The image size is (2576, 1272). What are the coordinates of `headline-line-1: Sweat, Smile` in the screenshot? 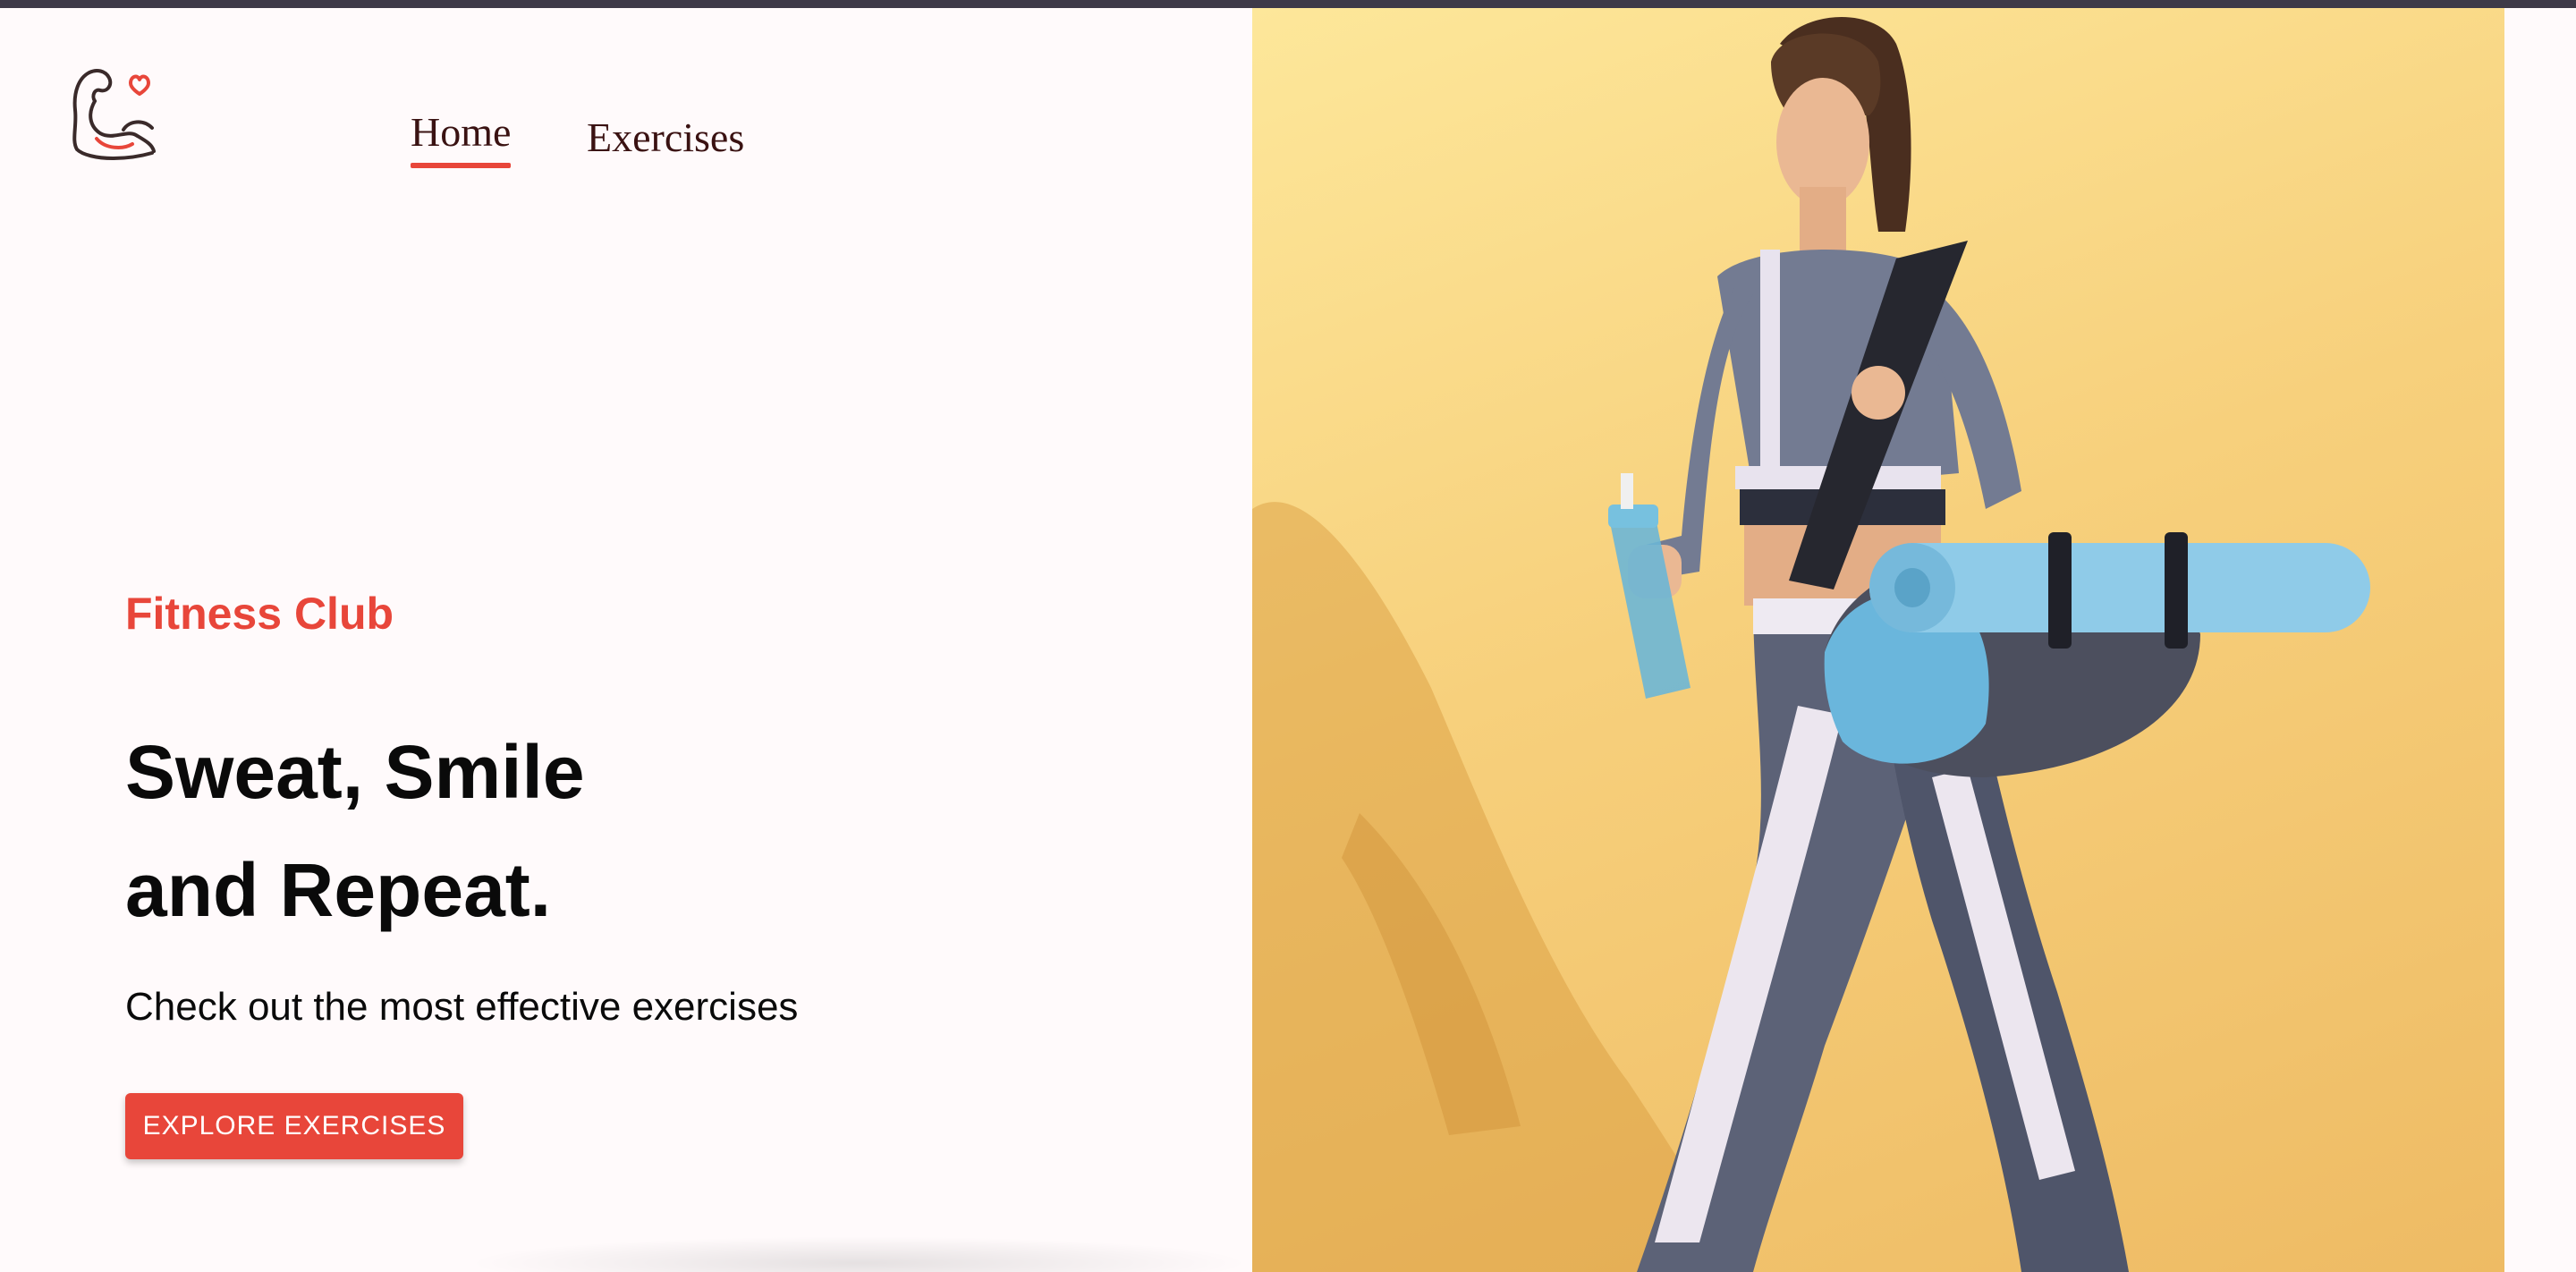 It's located at (355, 772).